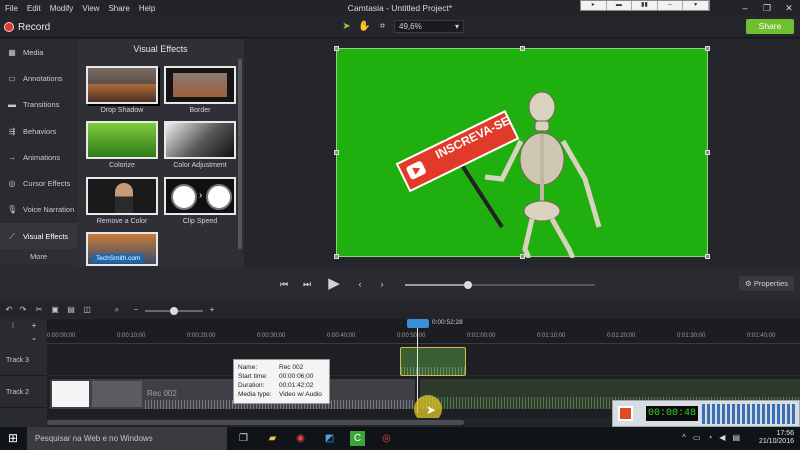  What do you see at coordinates (200, 201) in the screenshot?
I see `effect-clip-speed: › Clip Speed` at bounding box center [200, 201].